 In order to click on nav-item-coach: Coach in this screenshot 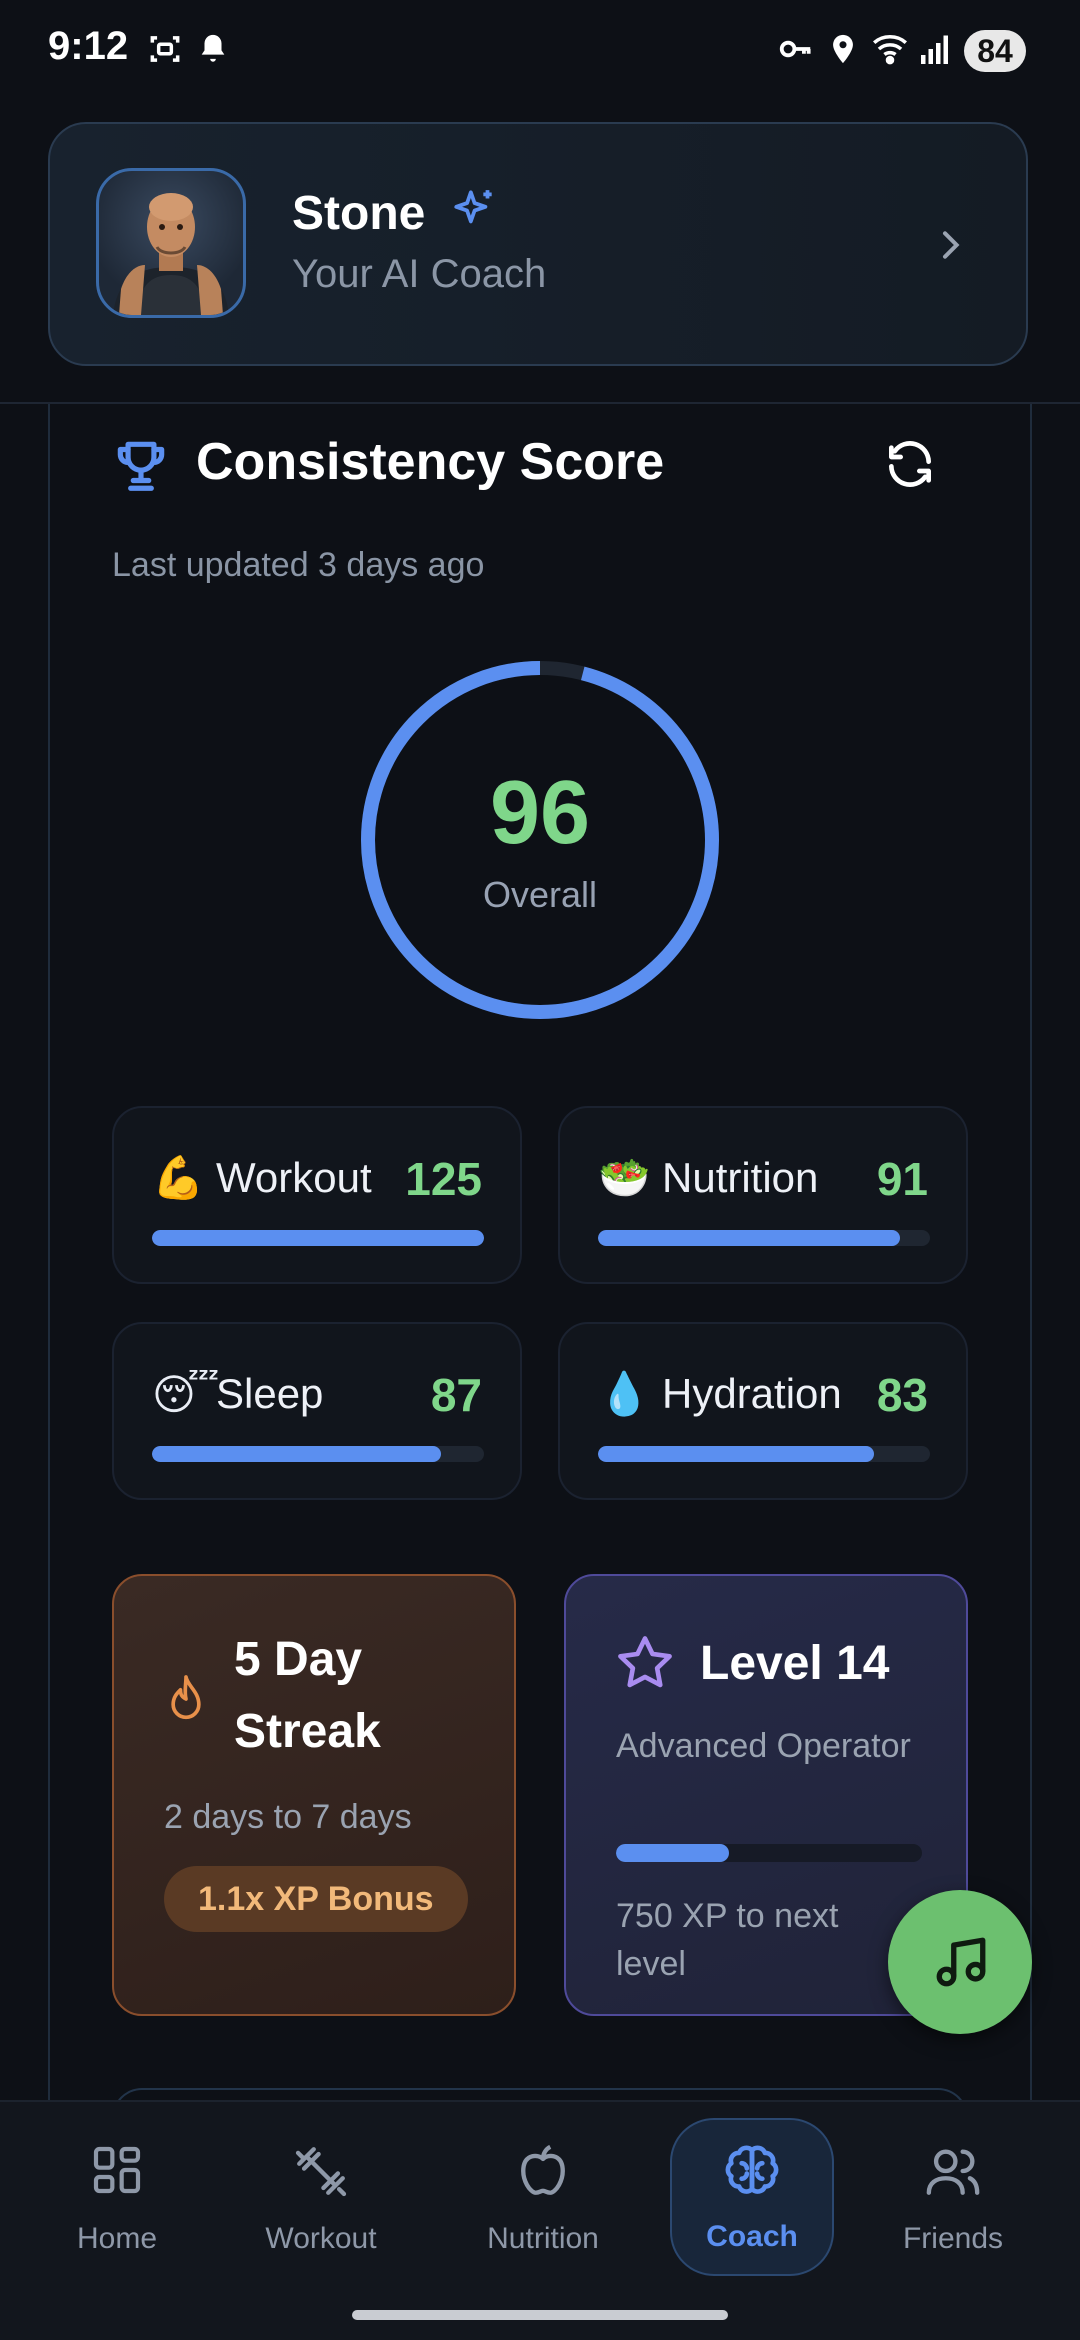, I will do `click(752, 2197)`.